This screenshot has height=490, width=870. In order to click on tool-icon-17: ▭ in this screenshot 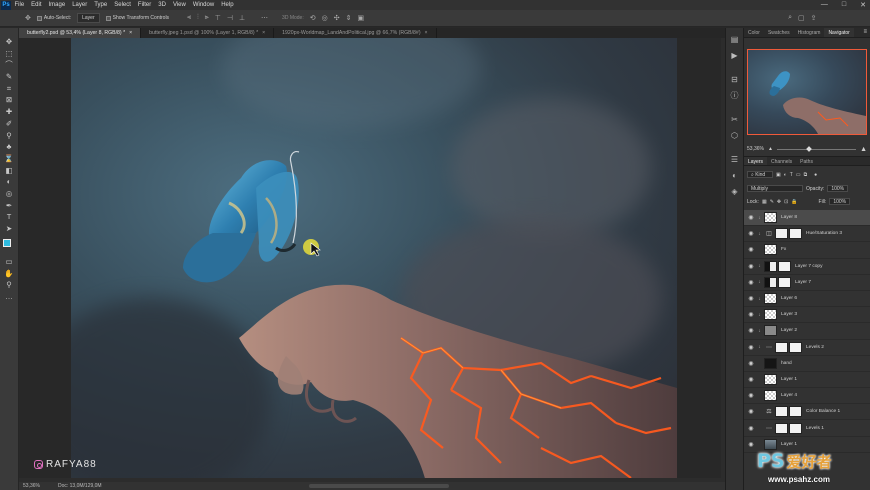, I will do `click(9, 262)`.